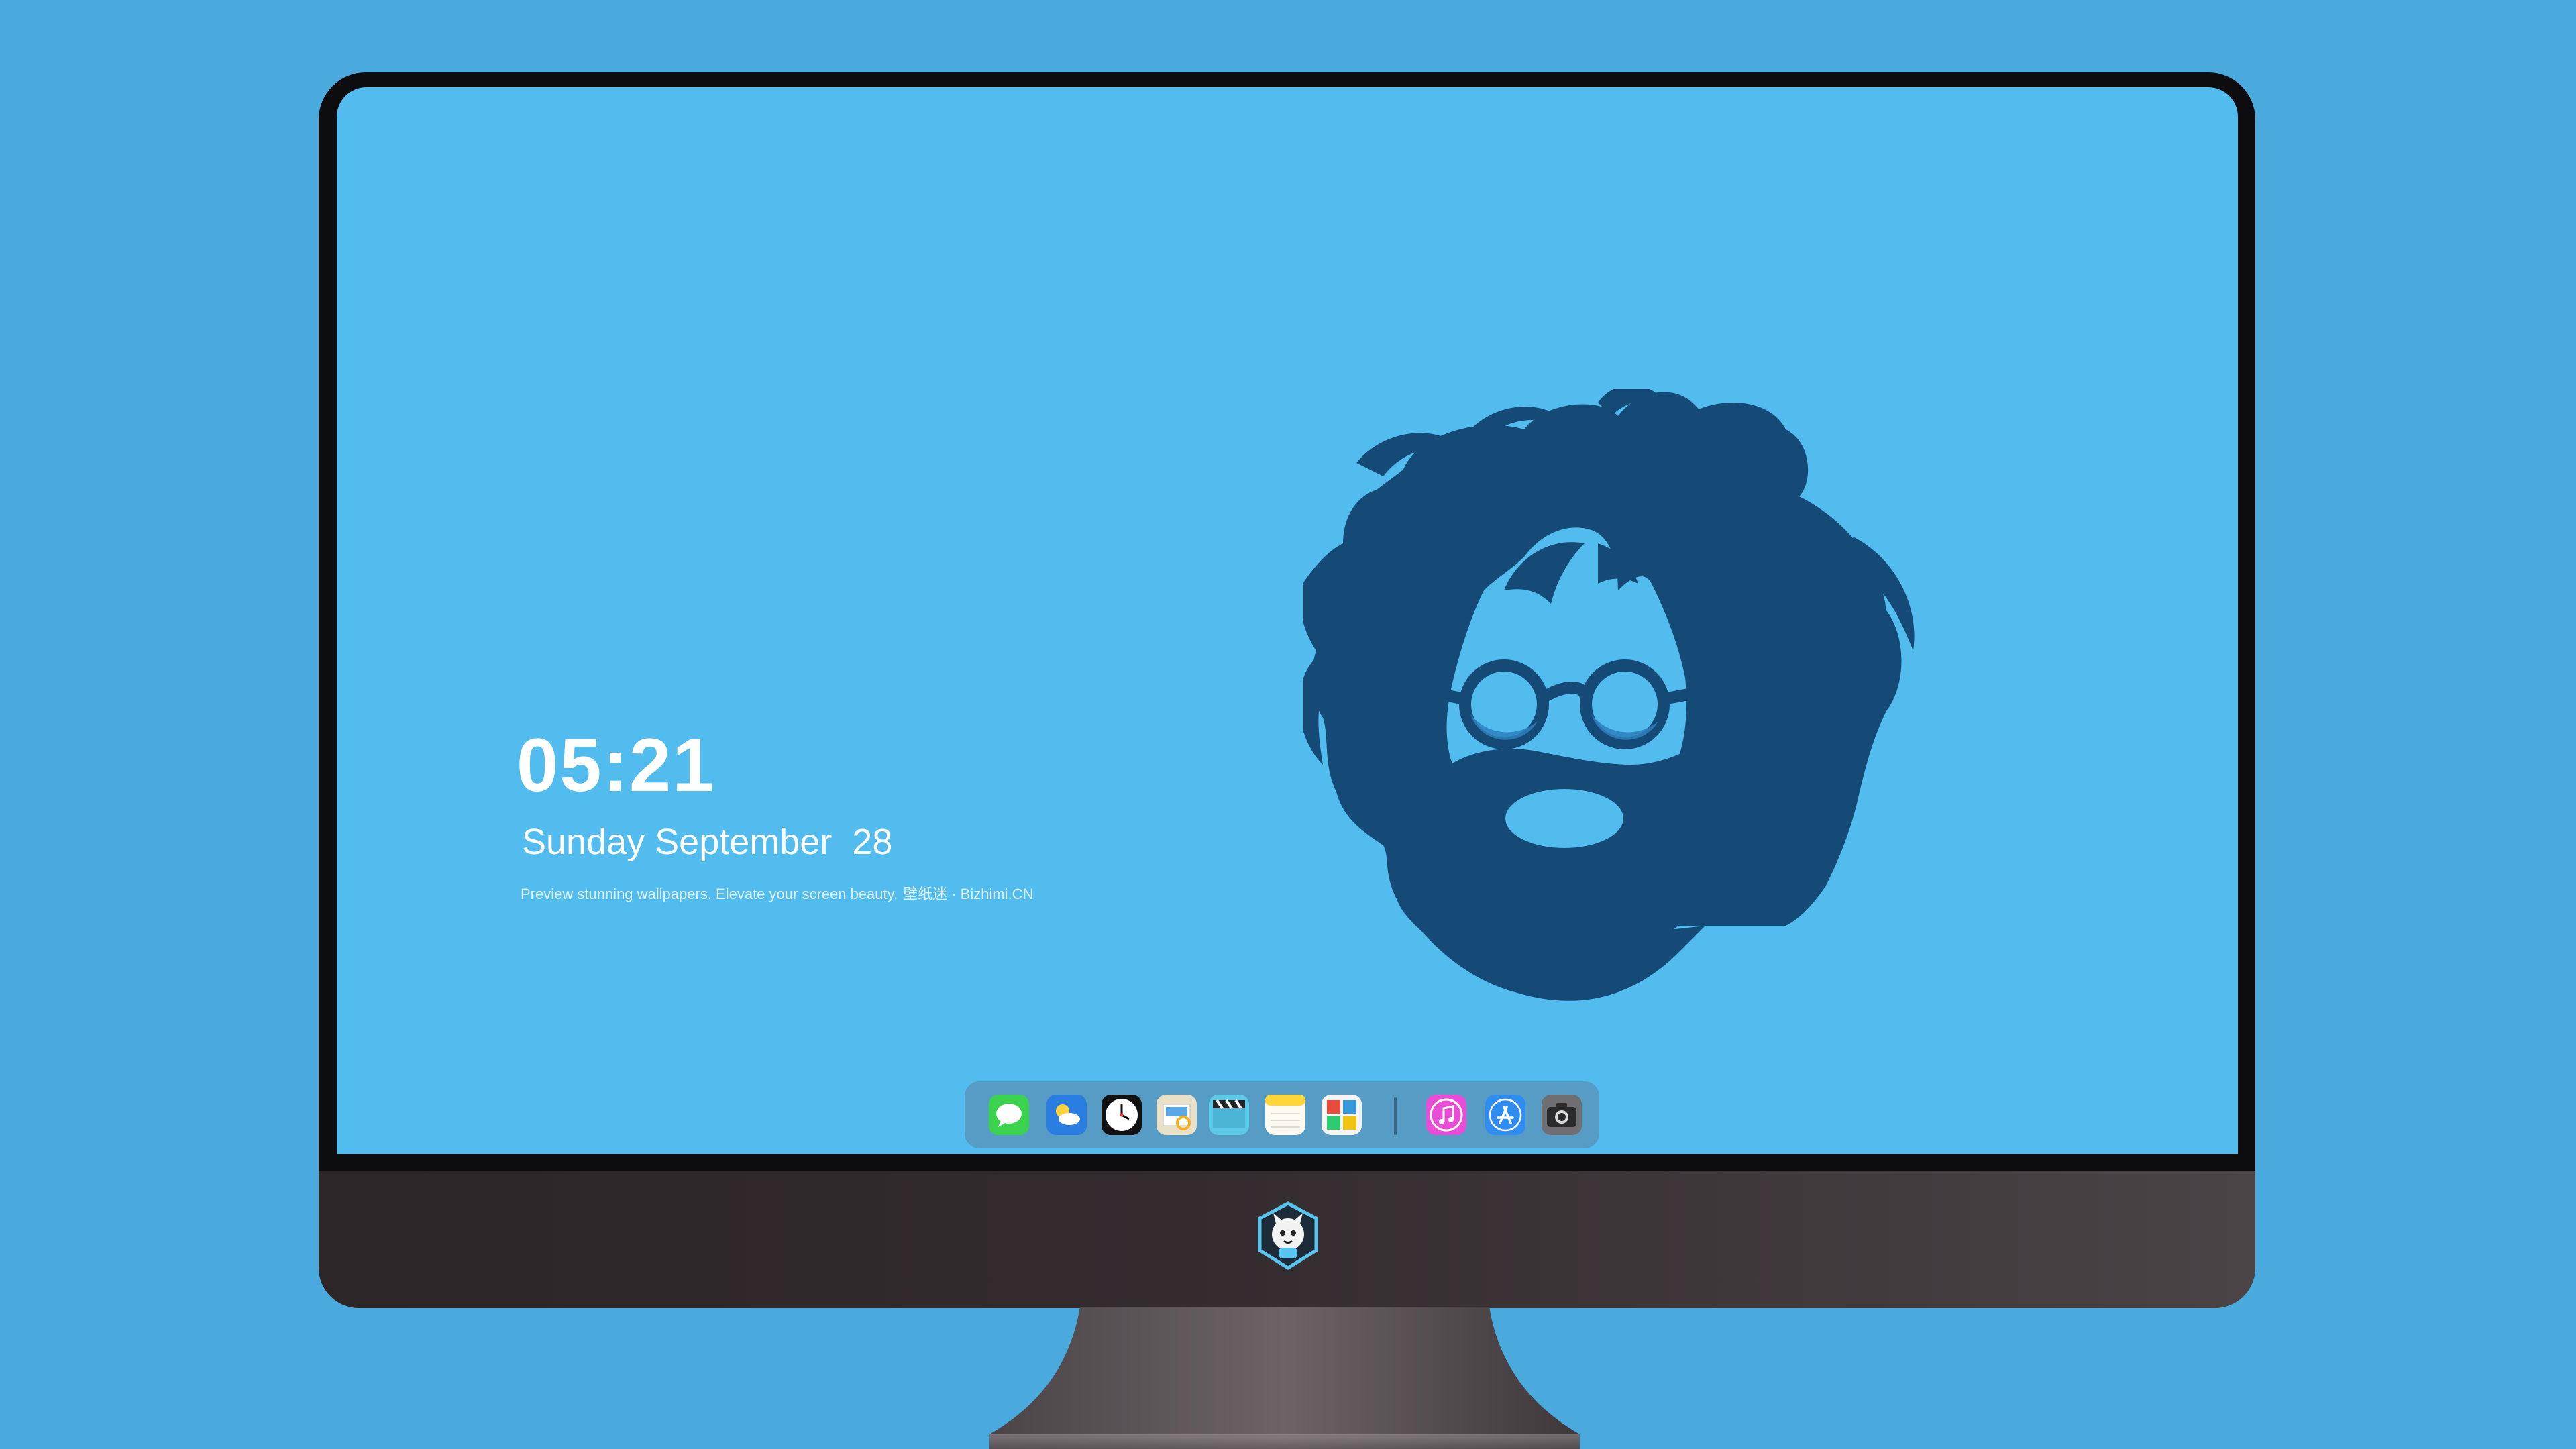 The width and height of the screenshot is (2576, 1449). What do you see at coordinates (1009, 1115) in the screenshot?
I see `messages-icon` at bounding box center [1009, 1115].